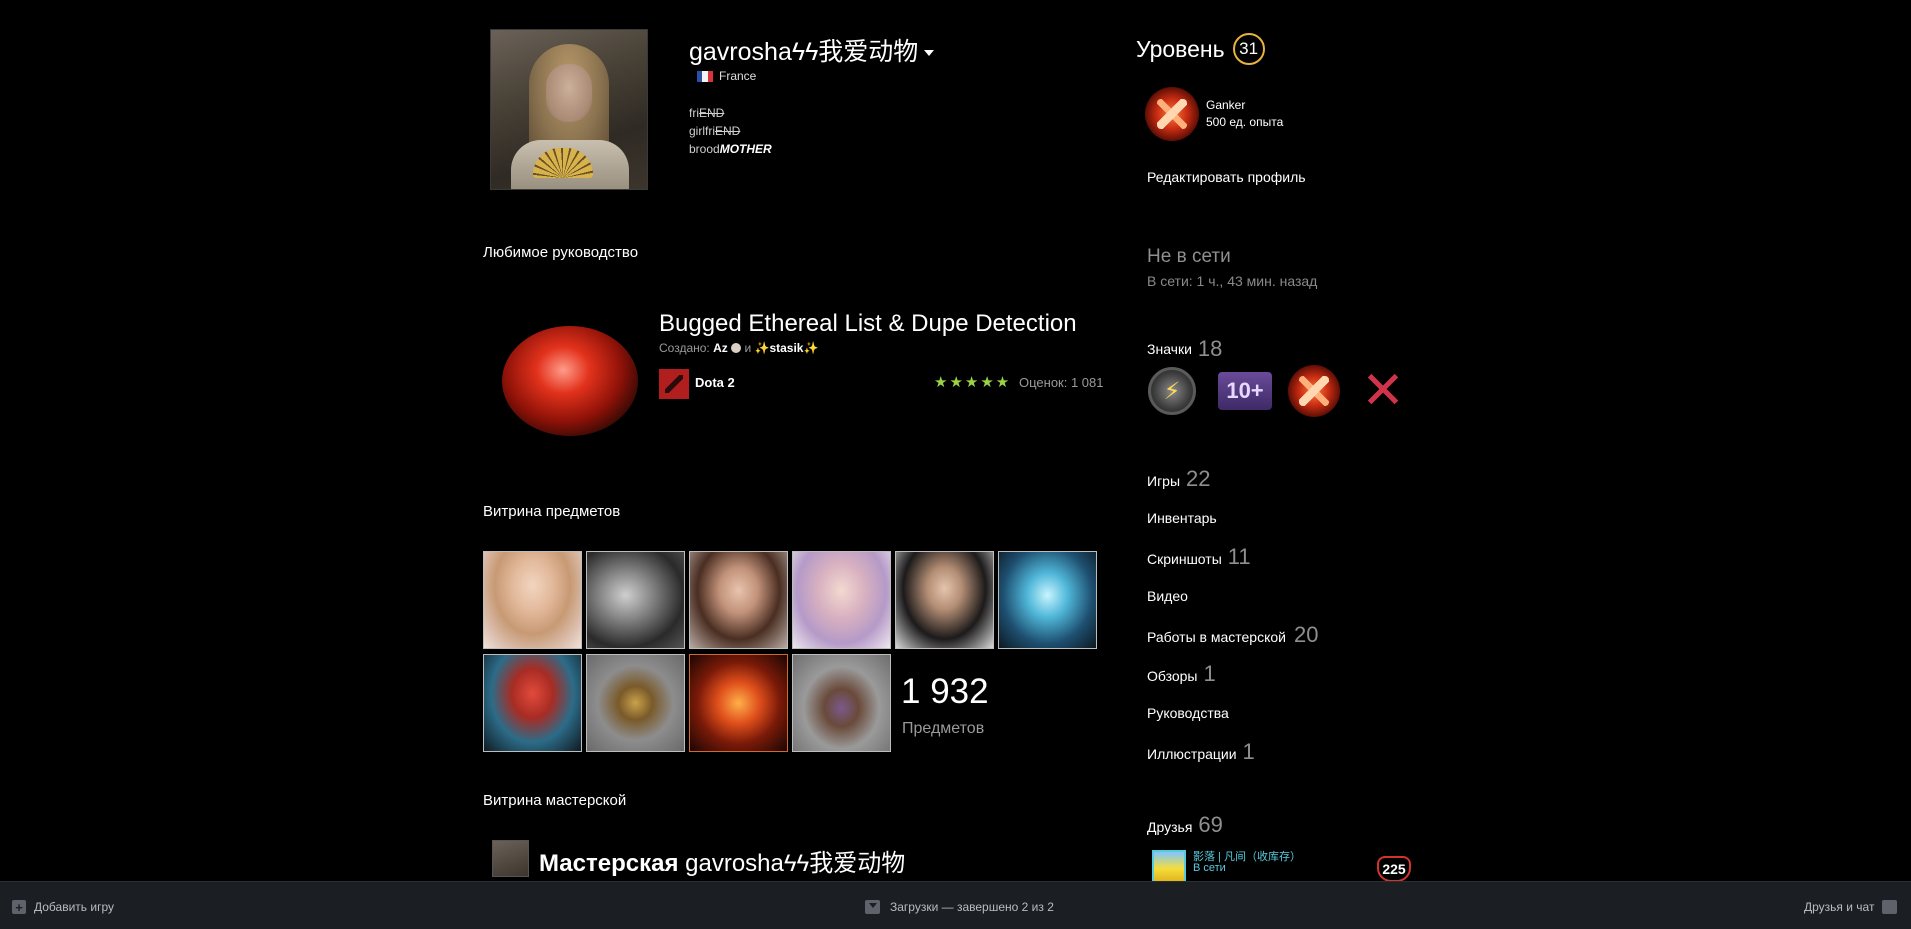  Describe the element at coordinates (570, 381) in the screenshot. I see `guide-preview-image` at that location.